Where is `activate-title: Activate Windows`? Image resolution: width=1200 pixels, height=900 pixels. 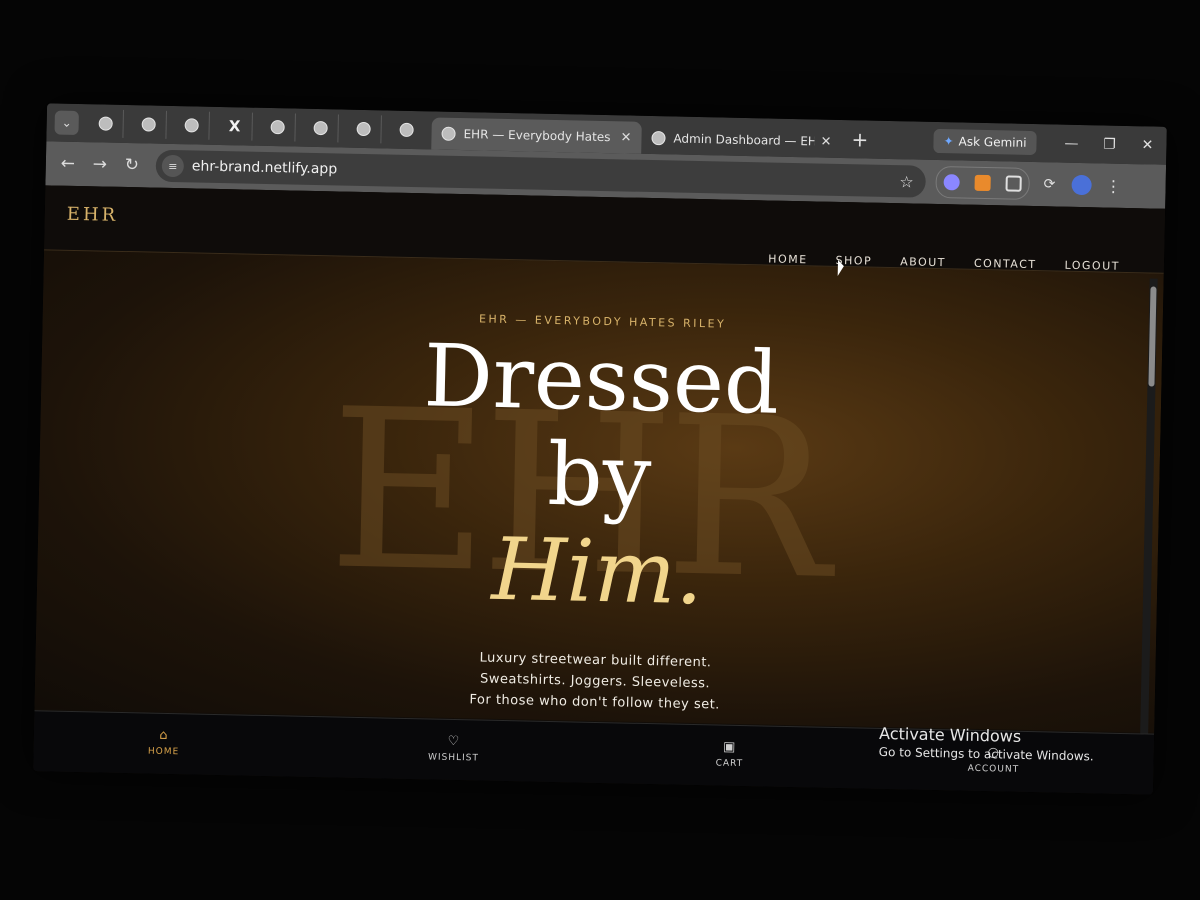
activate-title: Activate Windows is located at coordinates (950, 734).